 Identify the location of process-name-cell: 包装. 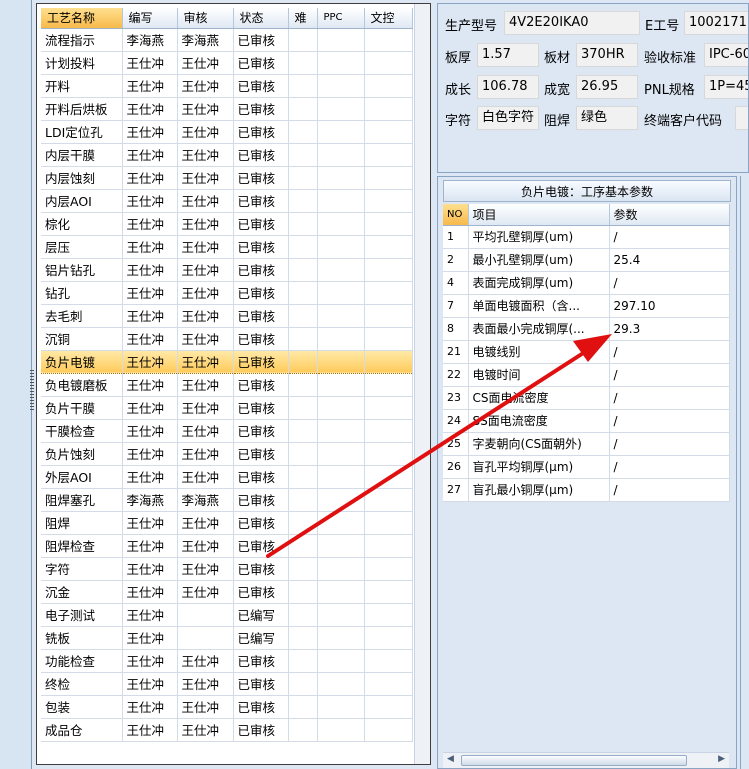
(82, 707).